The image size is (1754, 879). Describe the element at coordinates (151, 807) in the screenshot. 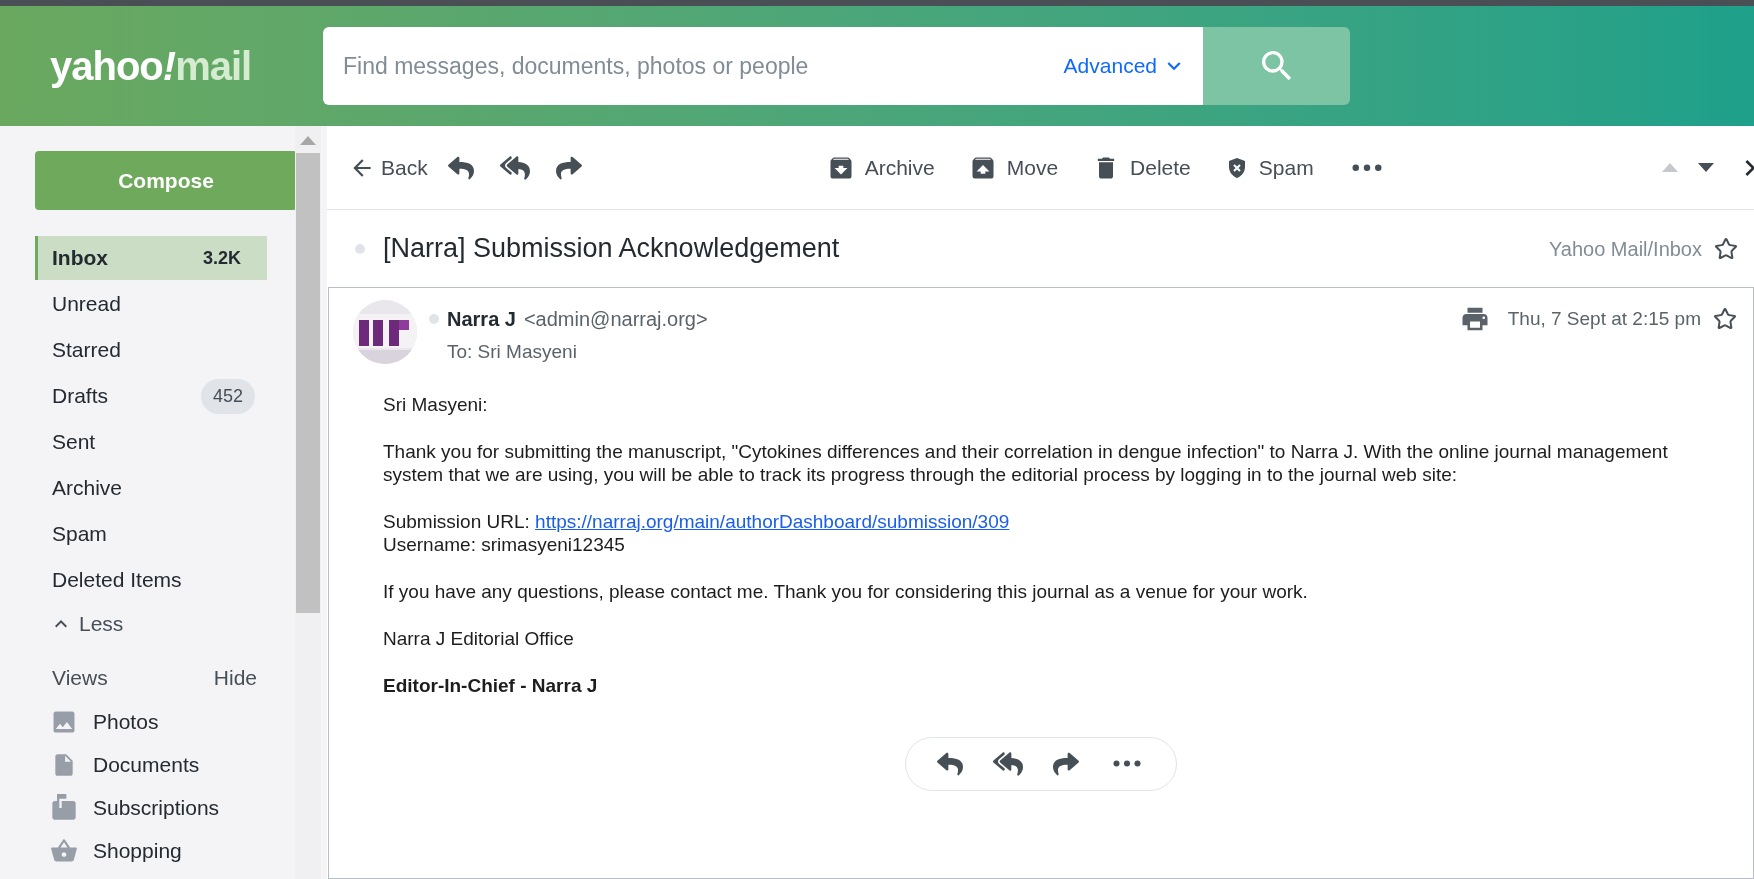

I see `view-item: Subscriptions` at that location.